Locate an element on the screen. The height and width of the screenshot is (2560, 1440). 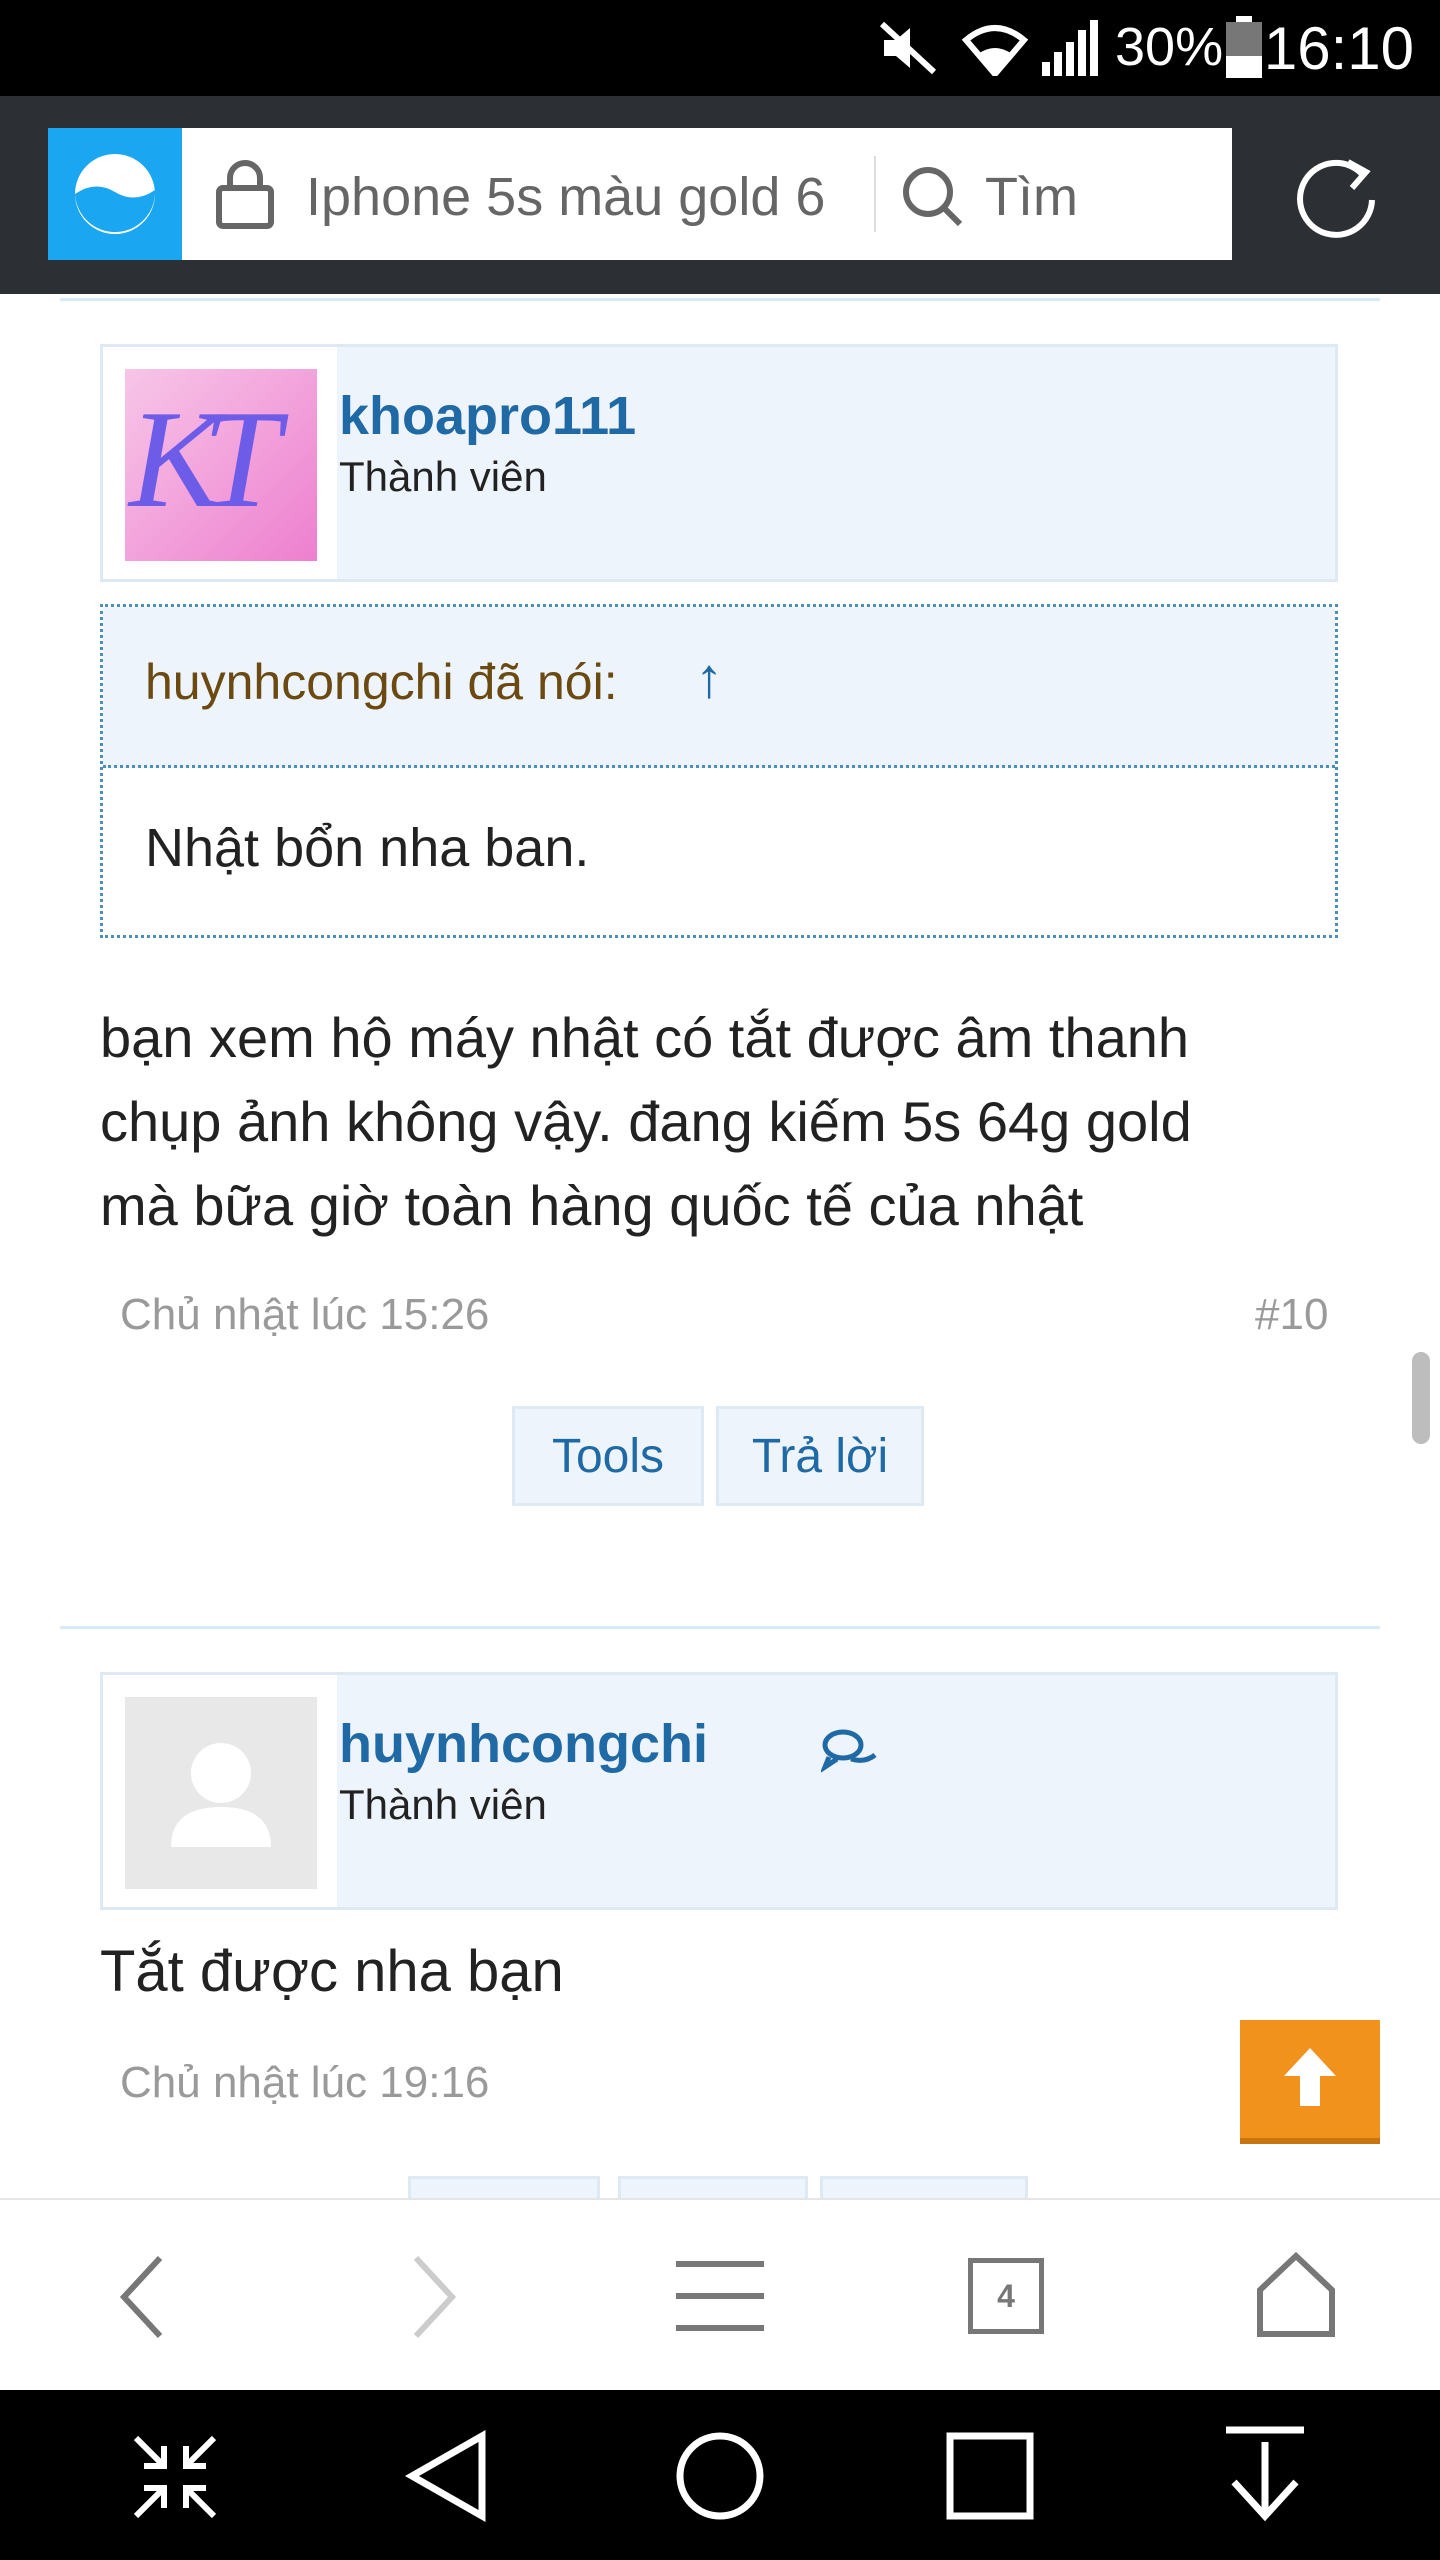
quote-text: Nhật bổn nha ban. is located at coordinates (367, 848).